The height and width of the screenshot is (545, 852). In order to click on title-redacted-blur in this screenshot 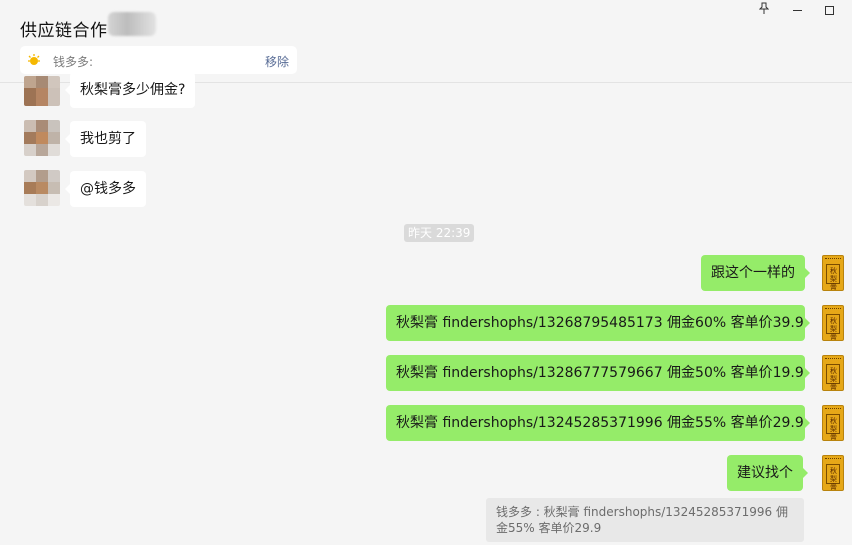, I will do `click(132, 24)`.